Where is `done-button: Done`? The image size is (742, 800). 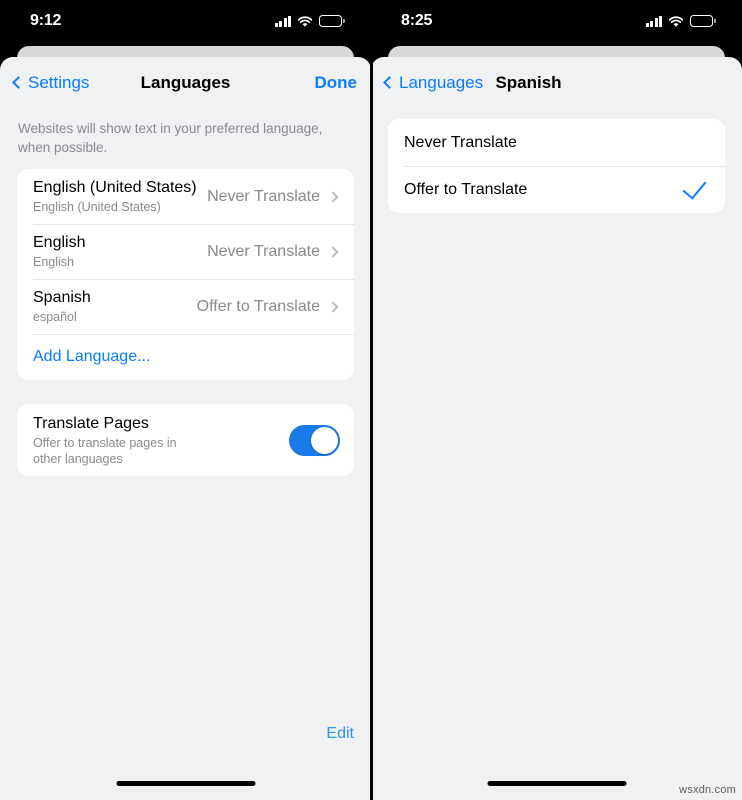 done-button: Done is located at coordinates (336, 83).